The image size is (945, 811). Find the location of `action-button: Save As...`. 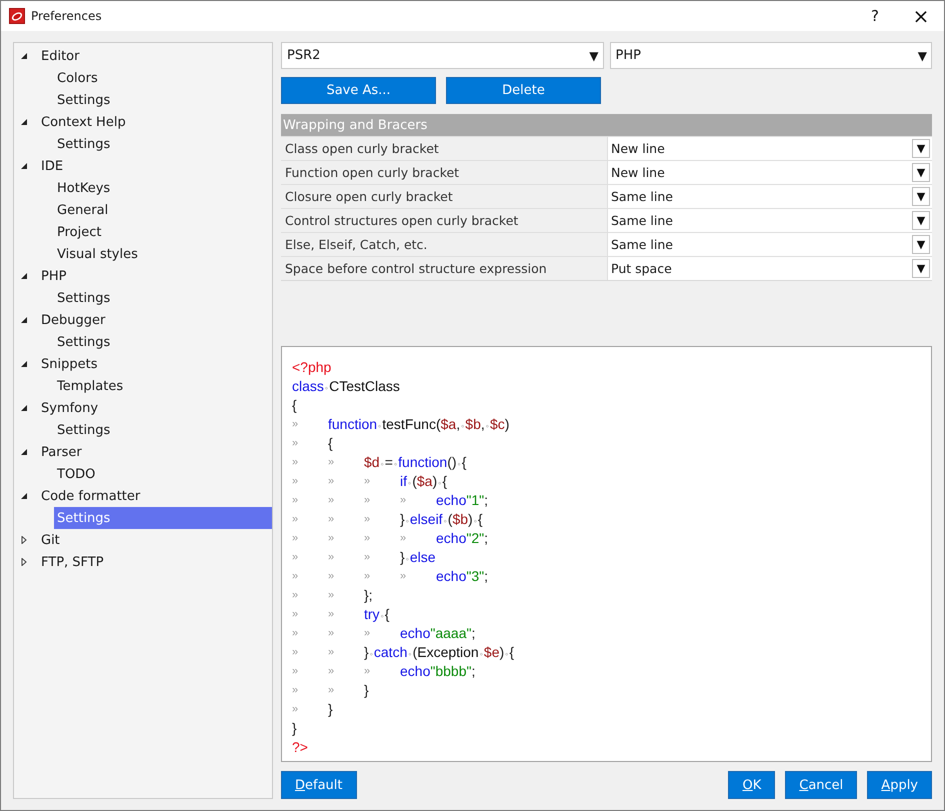

action-button: Save As... is located at coordinates (358, 90).